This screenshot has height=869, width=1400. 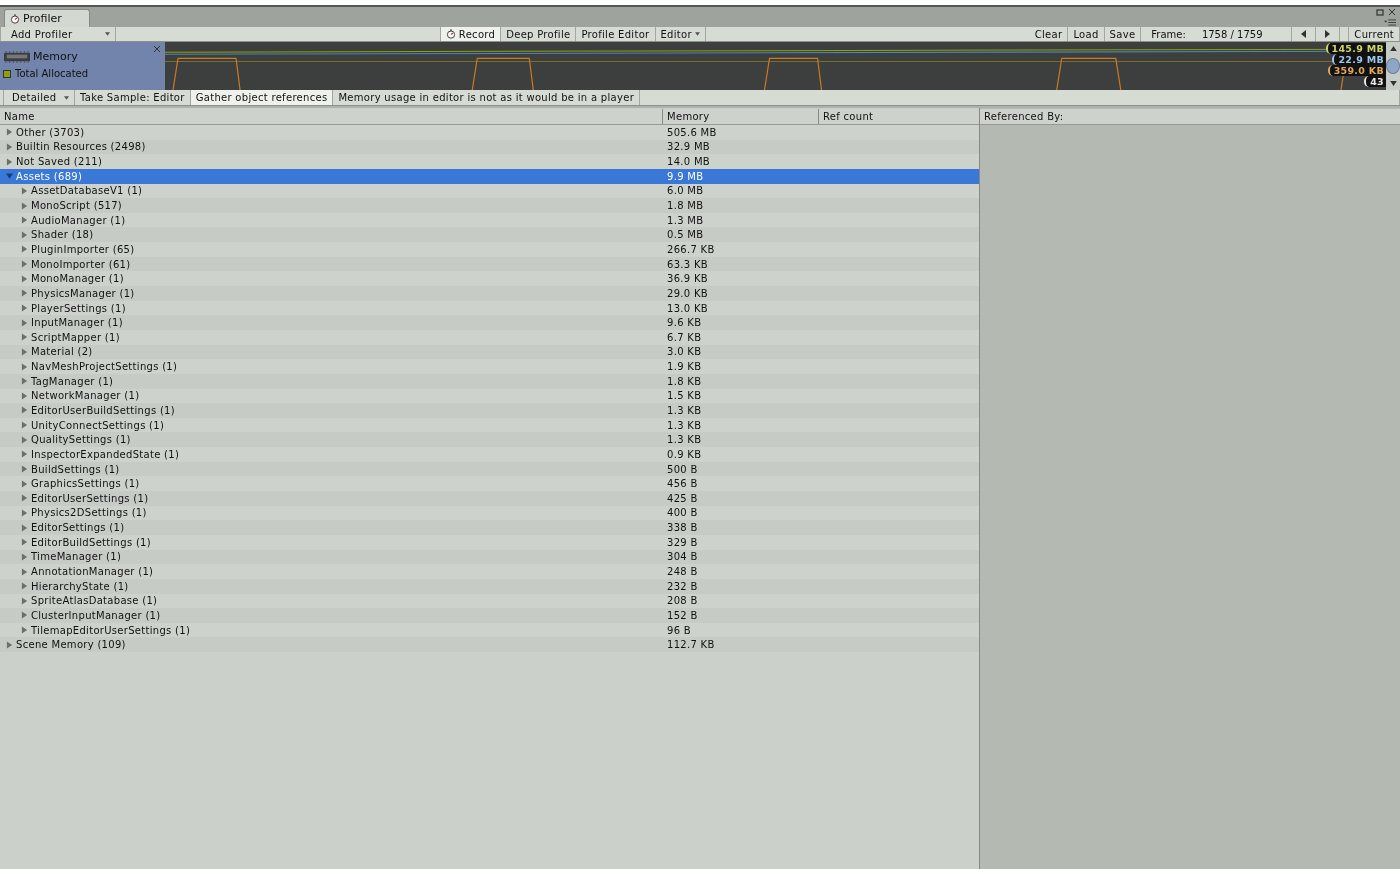 What do you see at coordinates (691, 249) in the screenshot?
I see `memory-value: 266.7 KB` at bounding box center [691, 249].